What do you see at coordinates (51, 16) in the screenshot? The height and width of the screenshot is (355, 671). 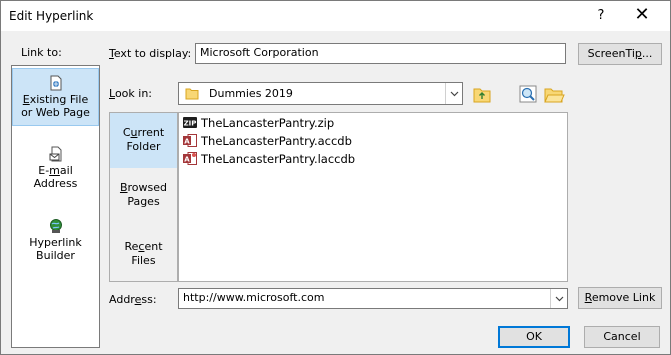 I see `dialog-title: Edit Hyperlink` at bounding box center [51, 16].